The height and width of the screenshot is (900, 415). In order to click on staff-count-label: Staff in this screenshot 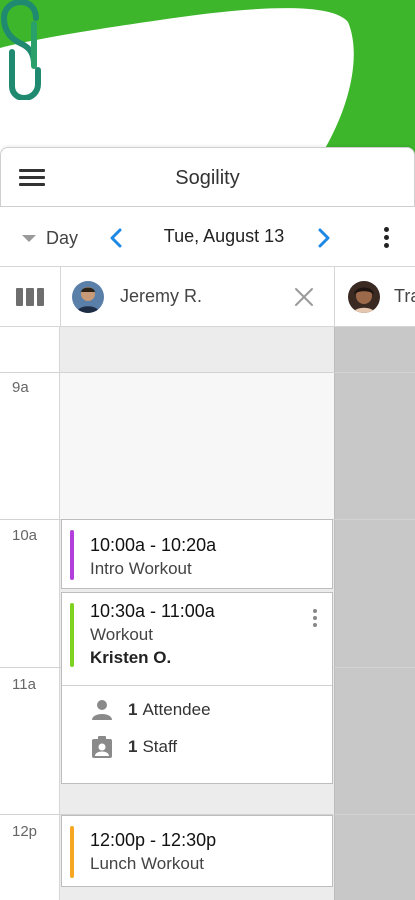, I will do `click(160, 746)`.